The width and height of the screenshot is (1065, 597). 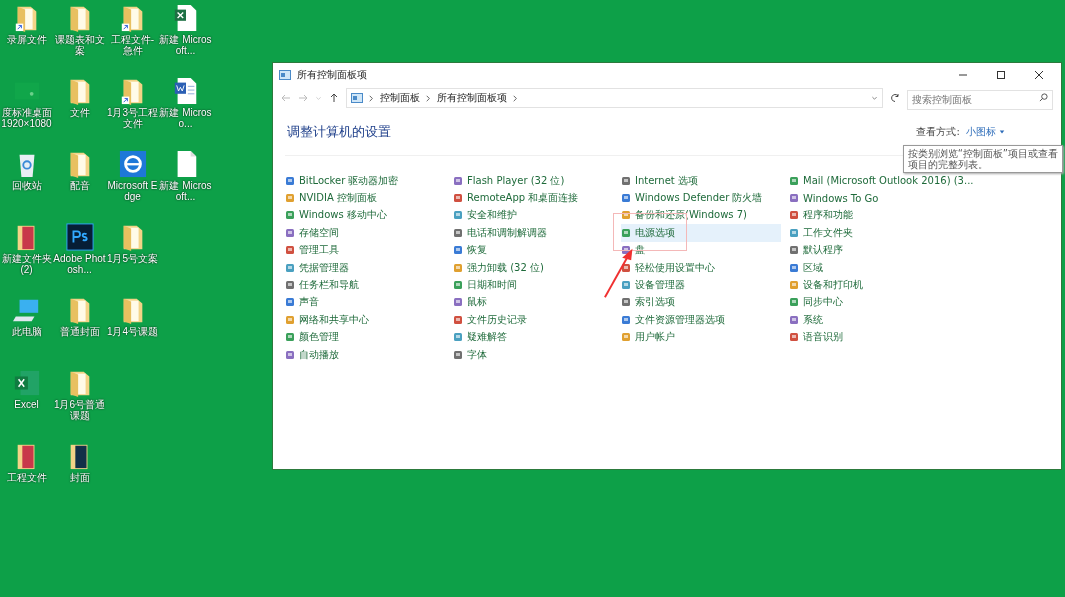 I want to click on view-by-label: 查看方式:, so click(x=938, y=132).